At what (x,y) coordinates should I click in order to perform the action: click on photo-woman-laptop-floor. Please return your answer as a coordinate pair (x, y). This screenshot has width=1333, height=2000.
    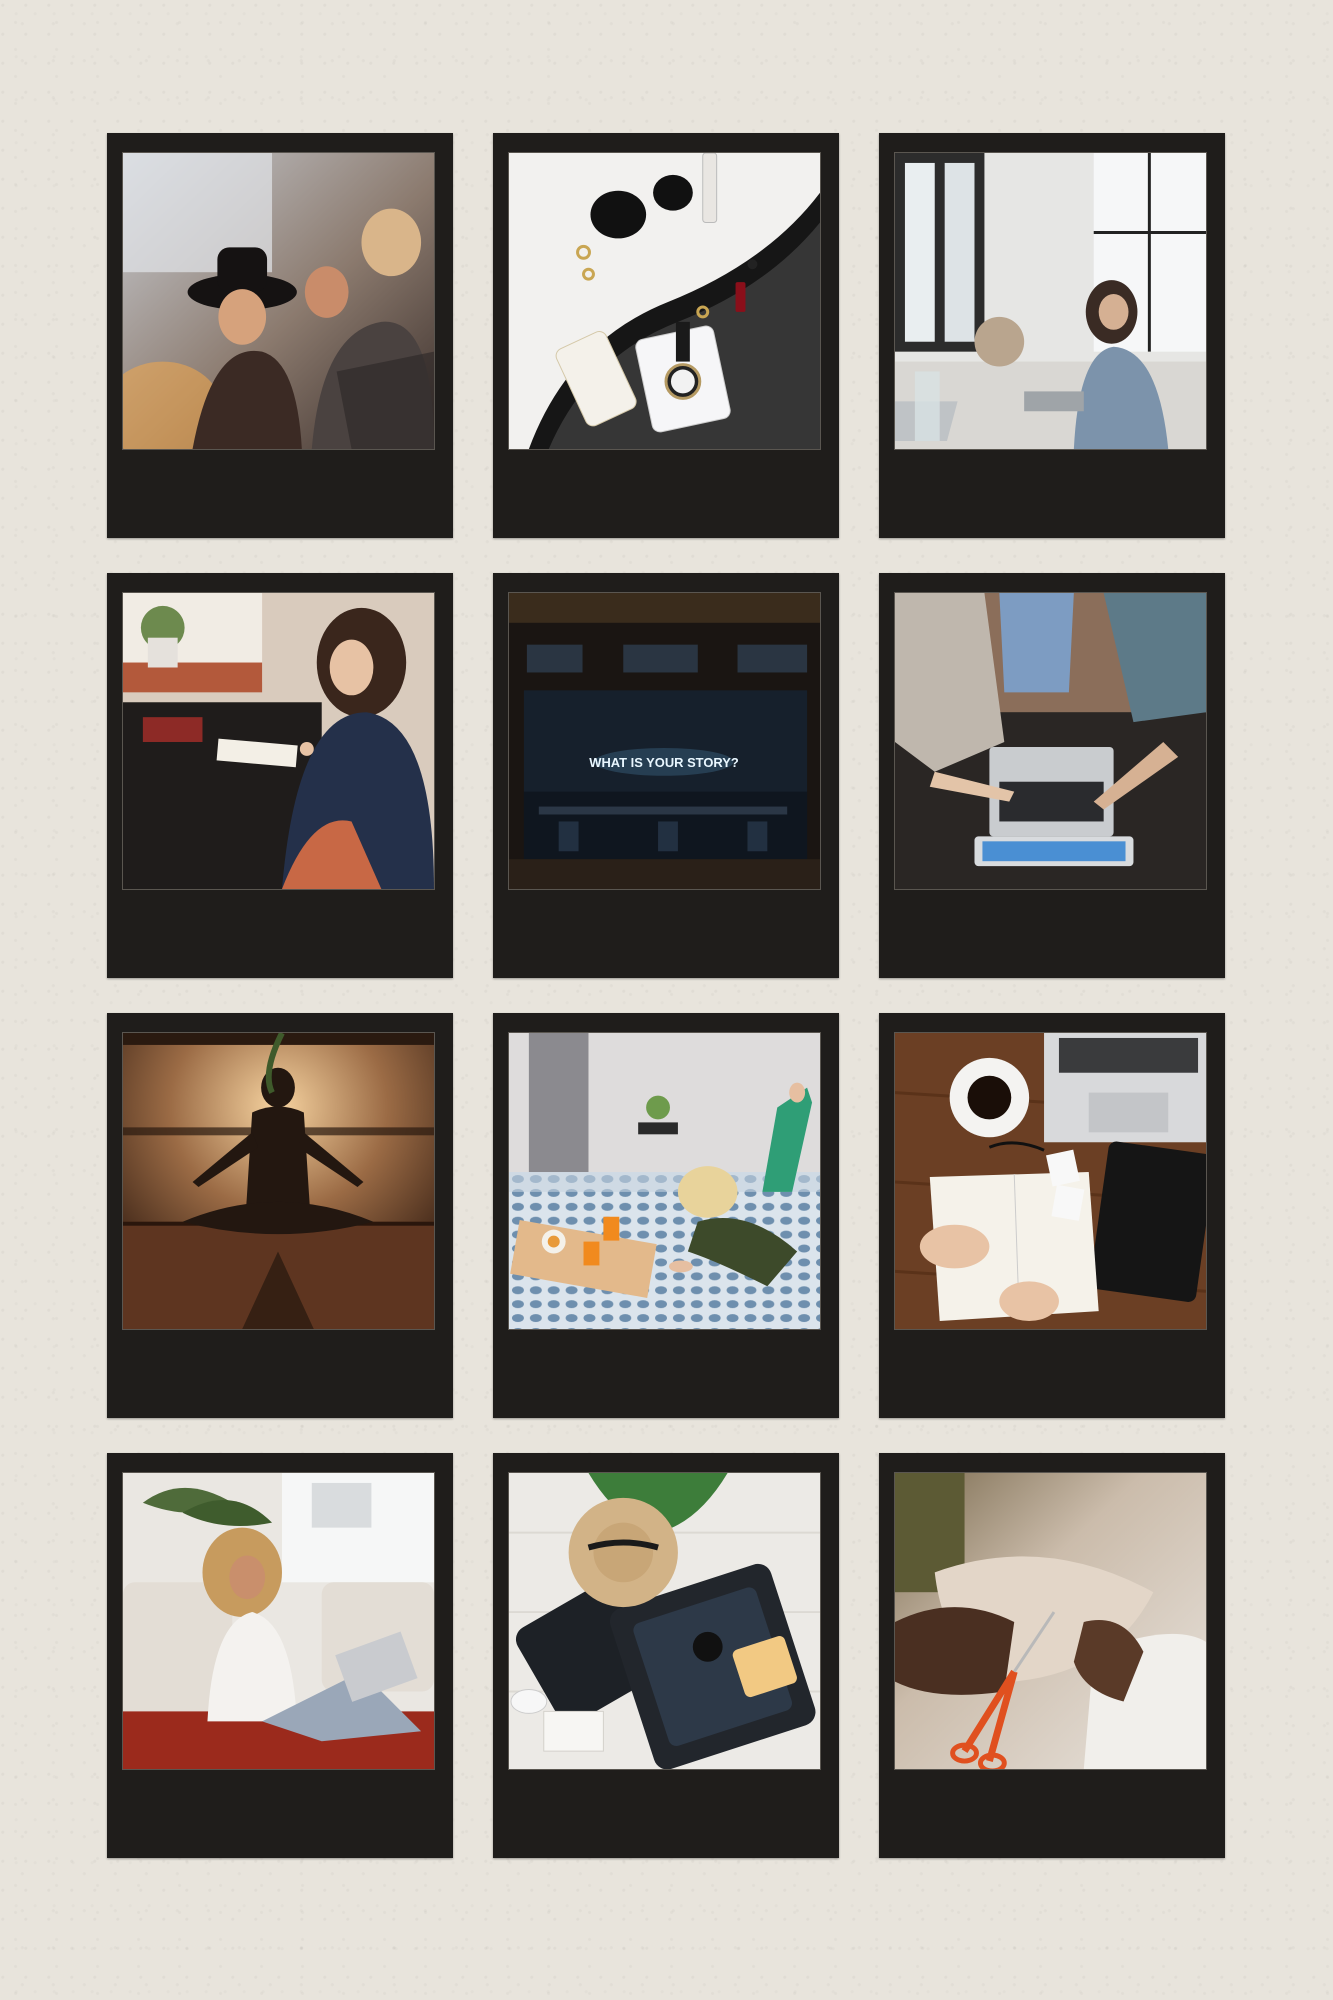
    Looking at the image, I should click on (278, 1621).